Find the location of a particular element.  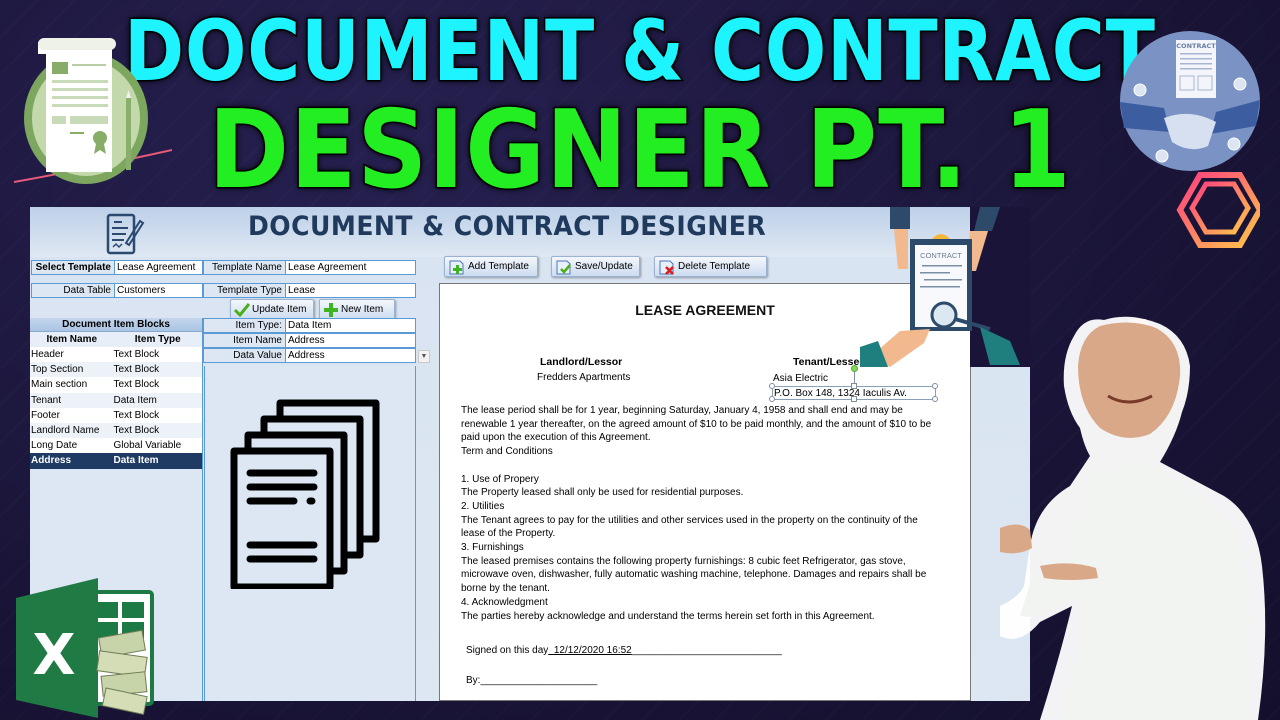

stacked-documents-icon is located at coordinates (305, 494).